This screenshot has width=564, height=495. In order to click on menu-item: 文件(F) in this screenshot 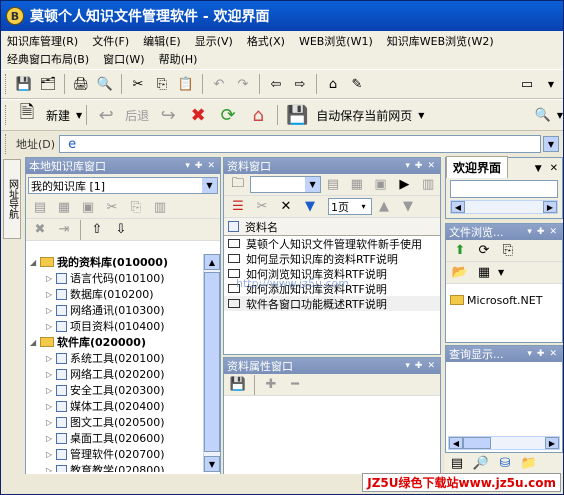, I will do `click(110, 41)`.